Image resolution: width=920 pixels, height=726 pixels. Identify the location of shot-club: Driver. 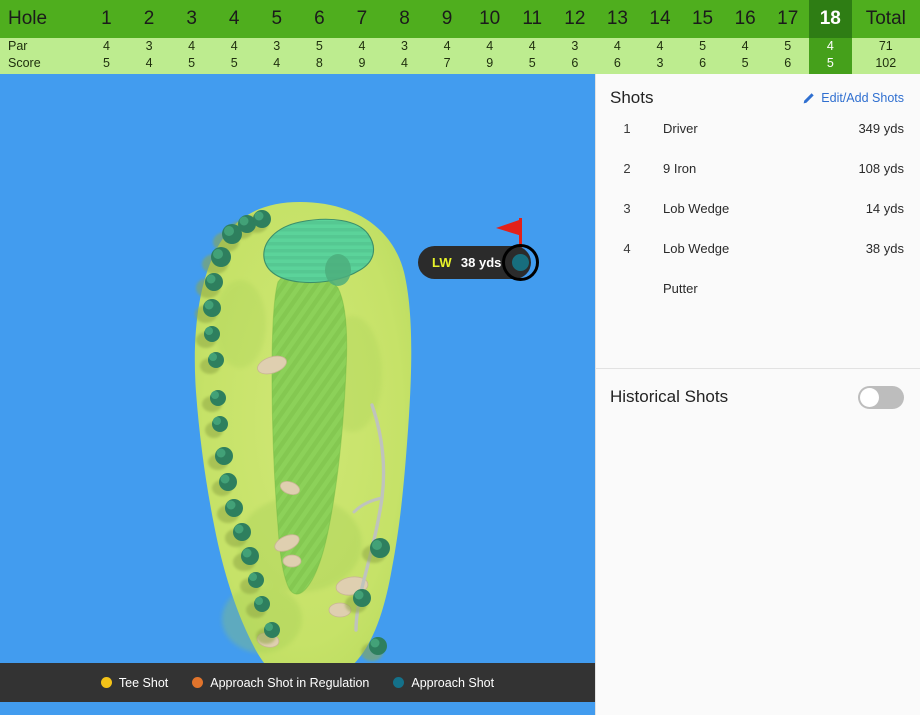
(680, 128).